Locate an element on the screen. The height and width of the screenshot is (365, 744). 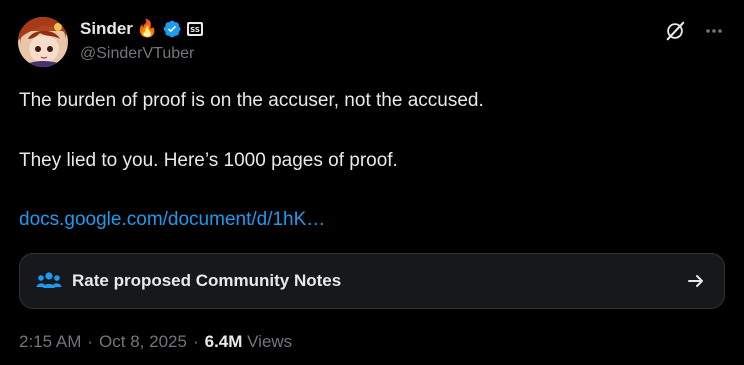
community-notes-card: Rate proposed Community Notes is located at coordinates (372, 281).